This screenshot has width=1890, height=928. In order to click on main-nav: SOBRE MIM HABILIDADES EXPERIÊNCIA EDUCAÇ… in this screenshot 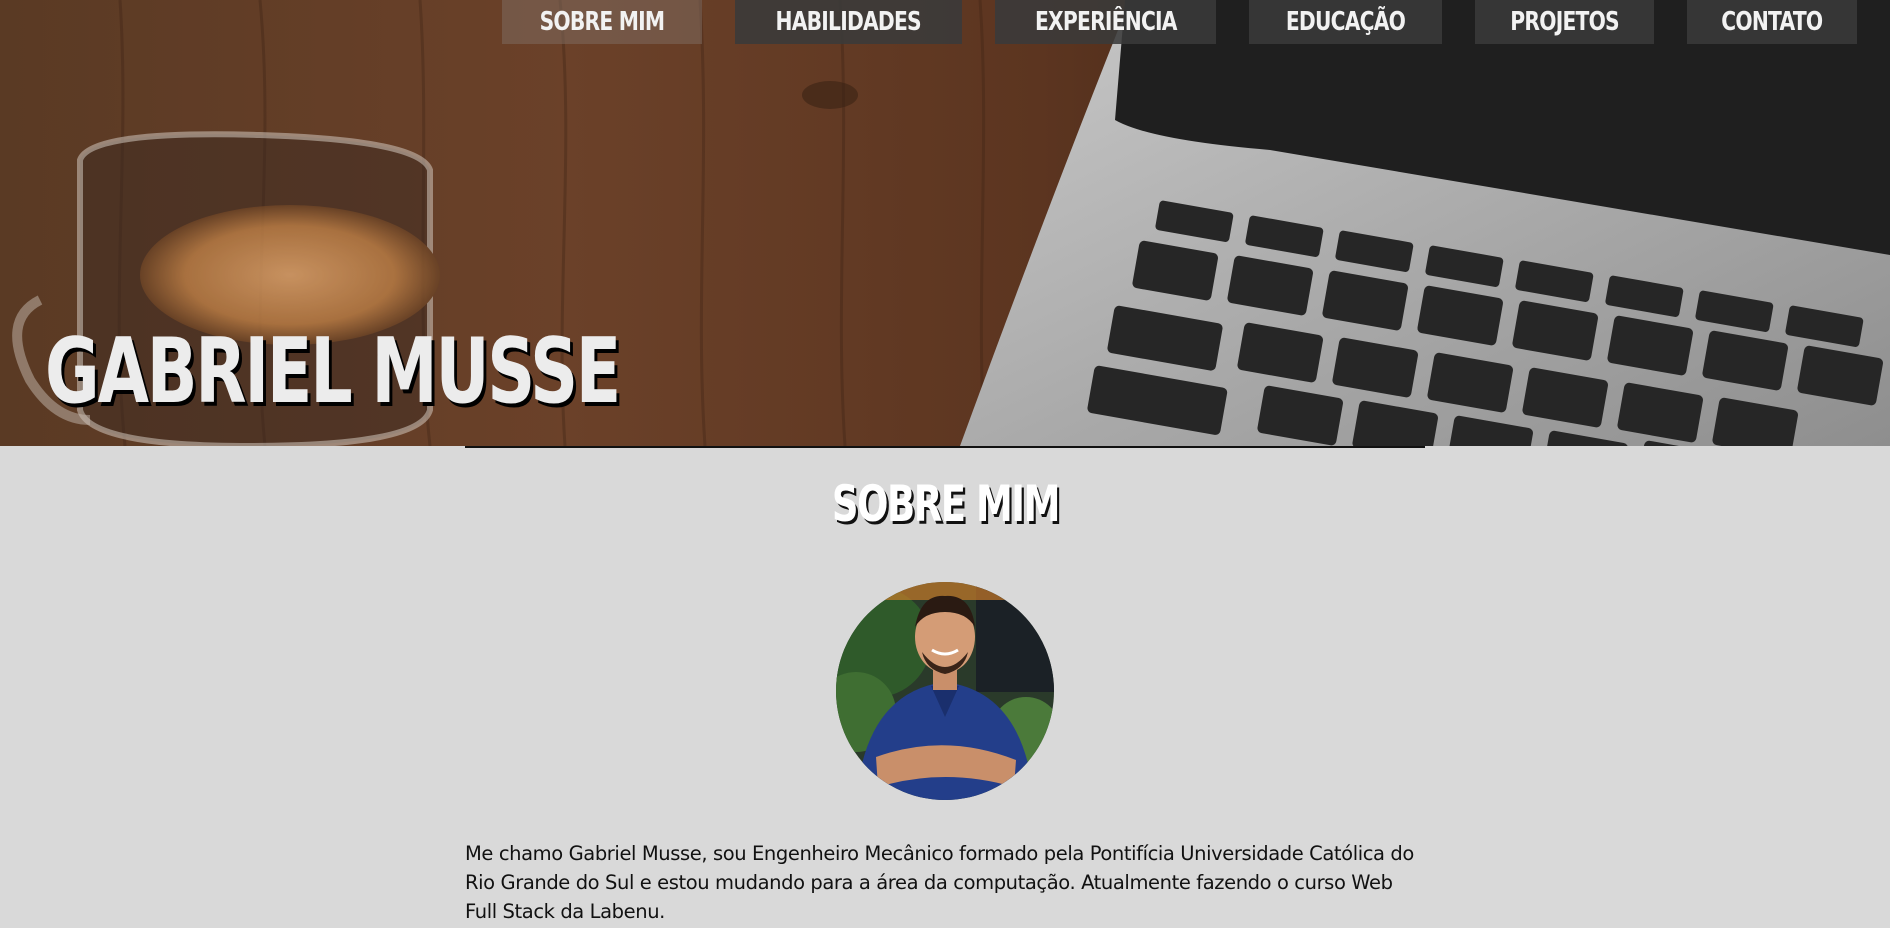, I will do `click(1179, 22)`.